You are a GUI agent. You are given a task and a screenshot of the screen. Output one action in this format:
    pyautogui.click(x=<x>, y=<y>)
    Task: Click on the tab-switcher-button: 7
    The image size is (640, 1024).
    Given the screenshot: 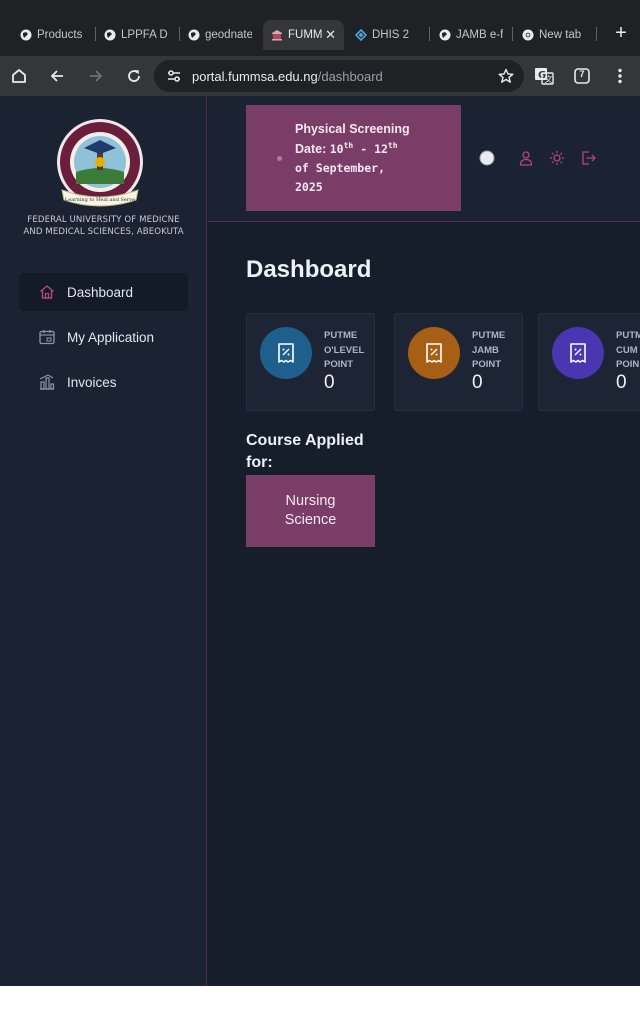 What is the action you would take?
    pyautogui.click(x=582, y=76)
    